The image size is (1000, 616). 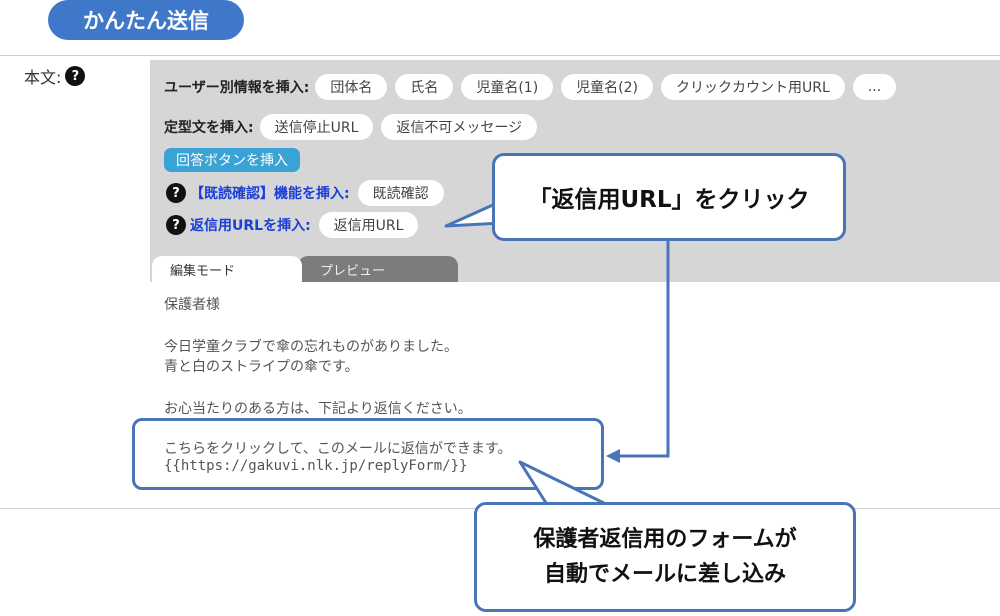 I want to click on connector-arrow-line, so click(x=645, y=349).